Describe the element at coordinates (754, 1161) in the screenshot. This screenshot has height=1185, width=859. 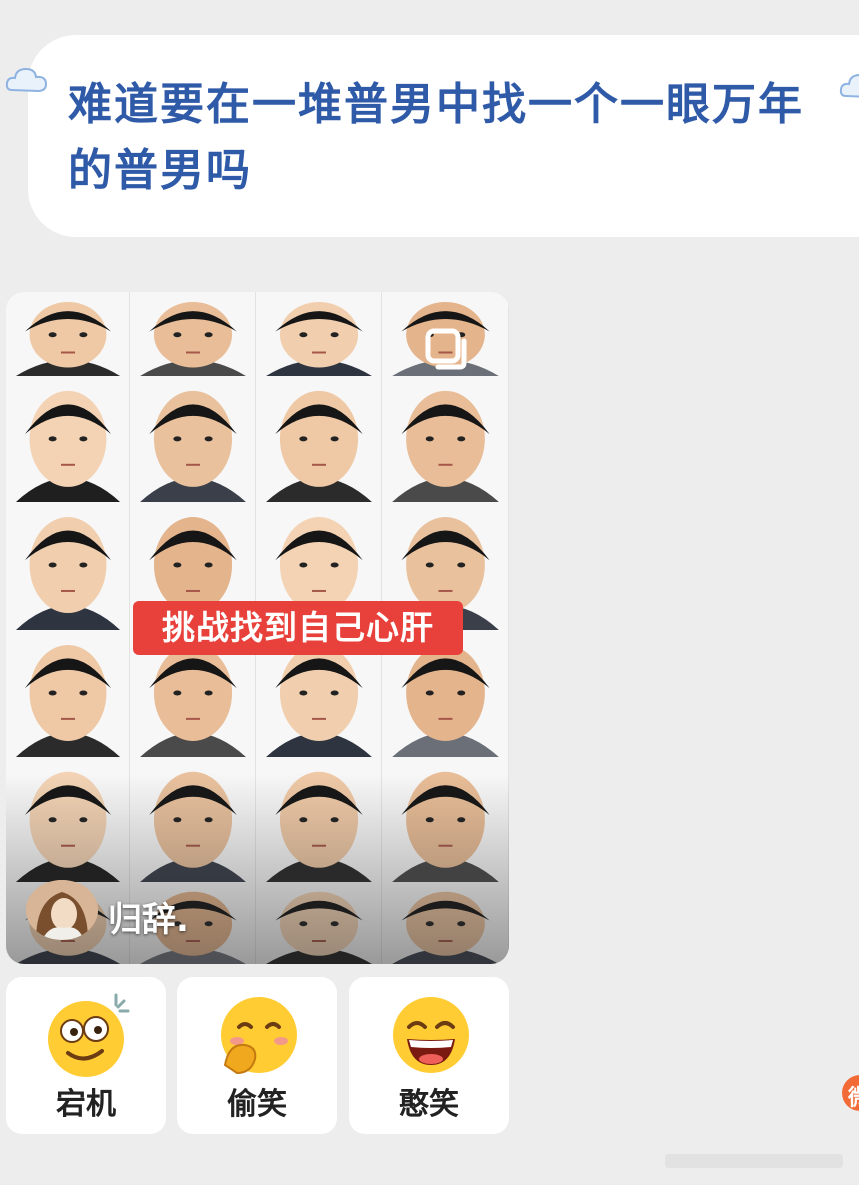
I see `watermark-icon` at that location.